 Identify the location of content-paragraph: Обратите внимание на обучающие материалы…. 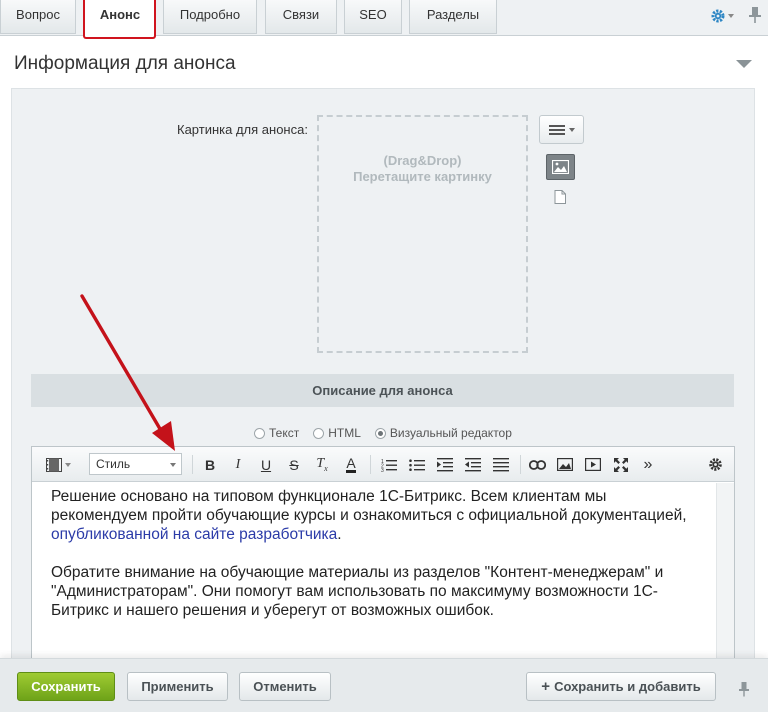
(357, 591).